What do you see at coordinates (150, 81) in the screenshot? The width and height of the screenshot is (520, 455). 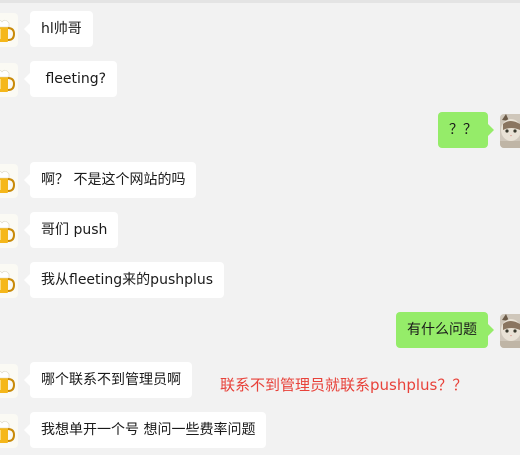 I see `chat-message-row: fleeting?` at bounding box center [150, 81].